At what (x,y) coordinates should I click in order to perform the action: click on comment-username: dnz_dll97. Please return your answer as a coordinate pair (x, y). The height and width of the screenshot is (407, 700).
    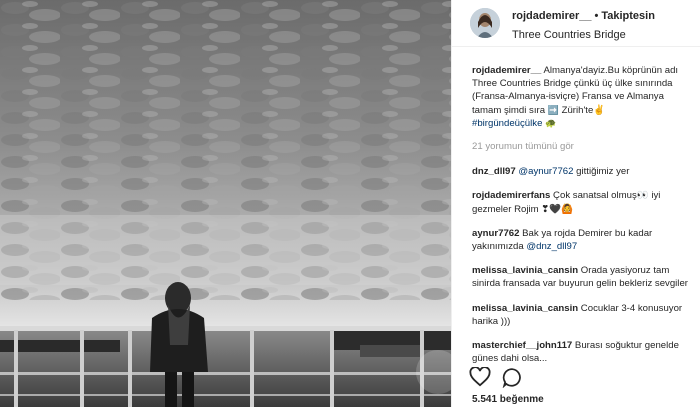
    Looking at the image, I should click on (494, 171).